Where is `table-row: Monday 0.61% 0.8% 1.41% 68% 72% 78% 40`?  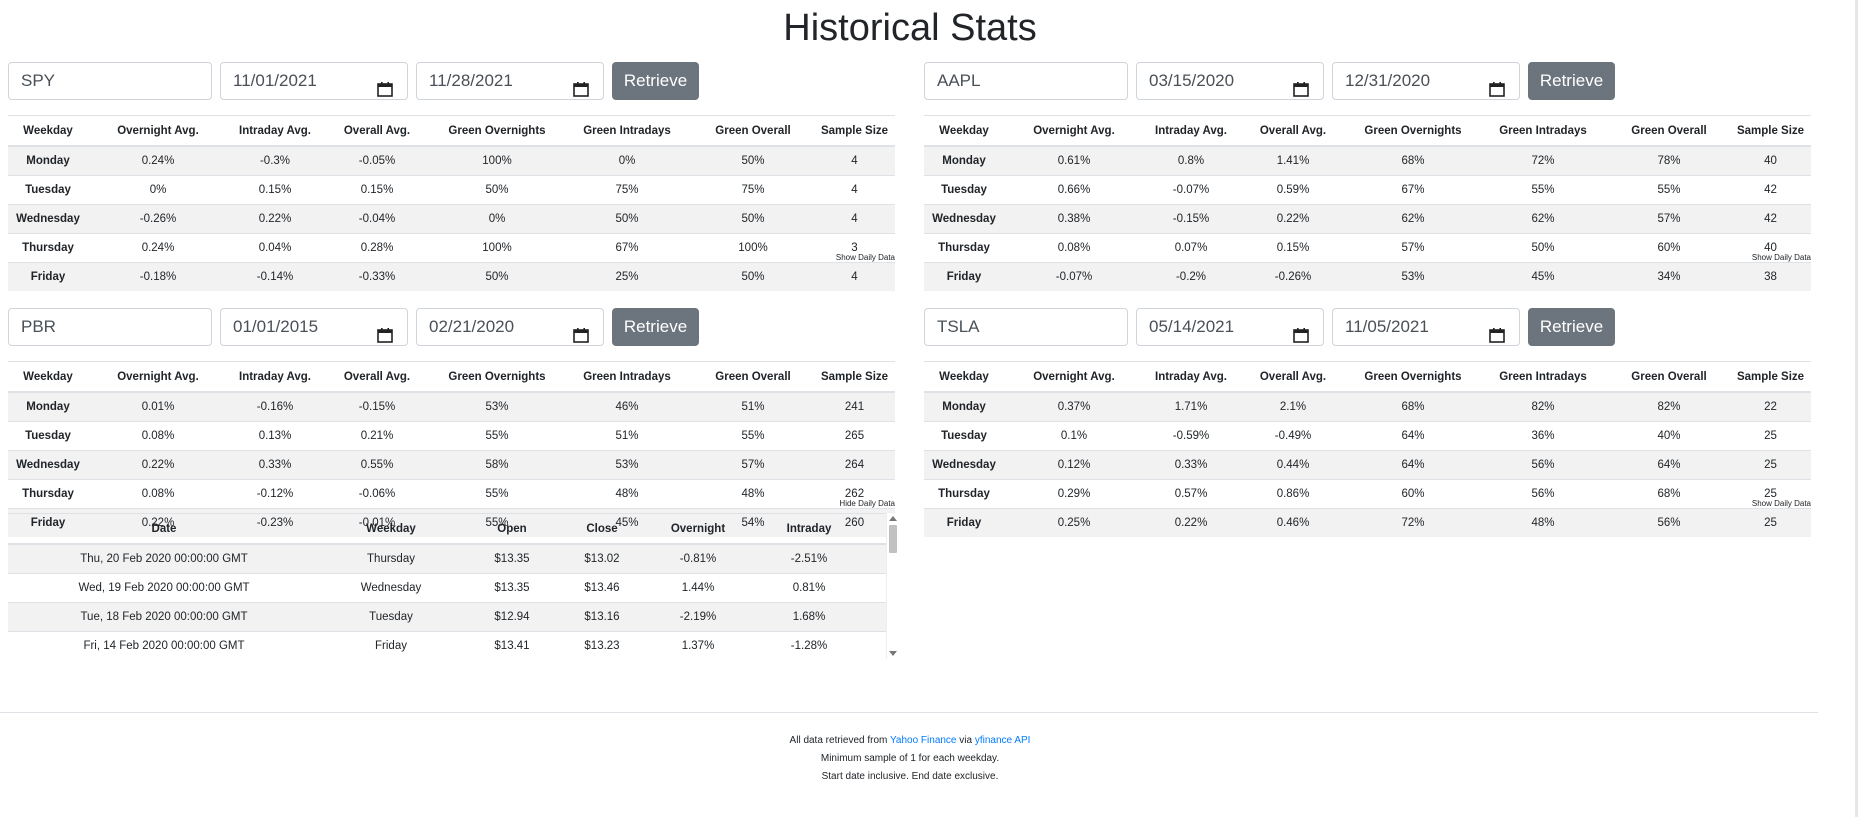
table-row: Monday 0.61% 0.8% 1.41% 68% 72% 78% 40 is located at coordinates (1367, 160).